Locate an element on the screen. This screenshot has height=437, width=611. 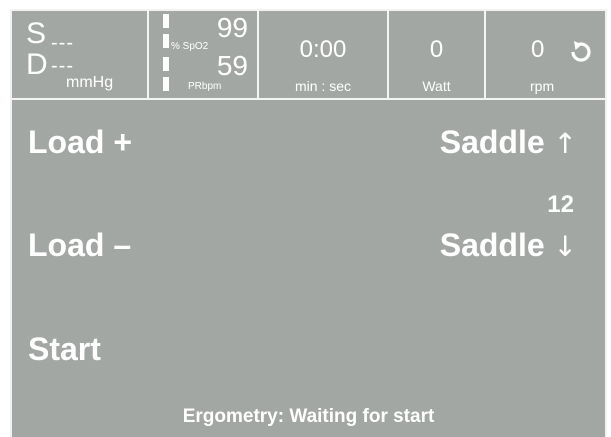
systolic-label: S is located at coordinates (36, 33).